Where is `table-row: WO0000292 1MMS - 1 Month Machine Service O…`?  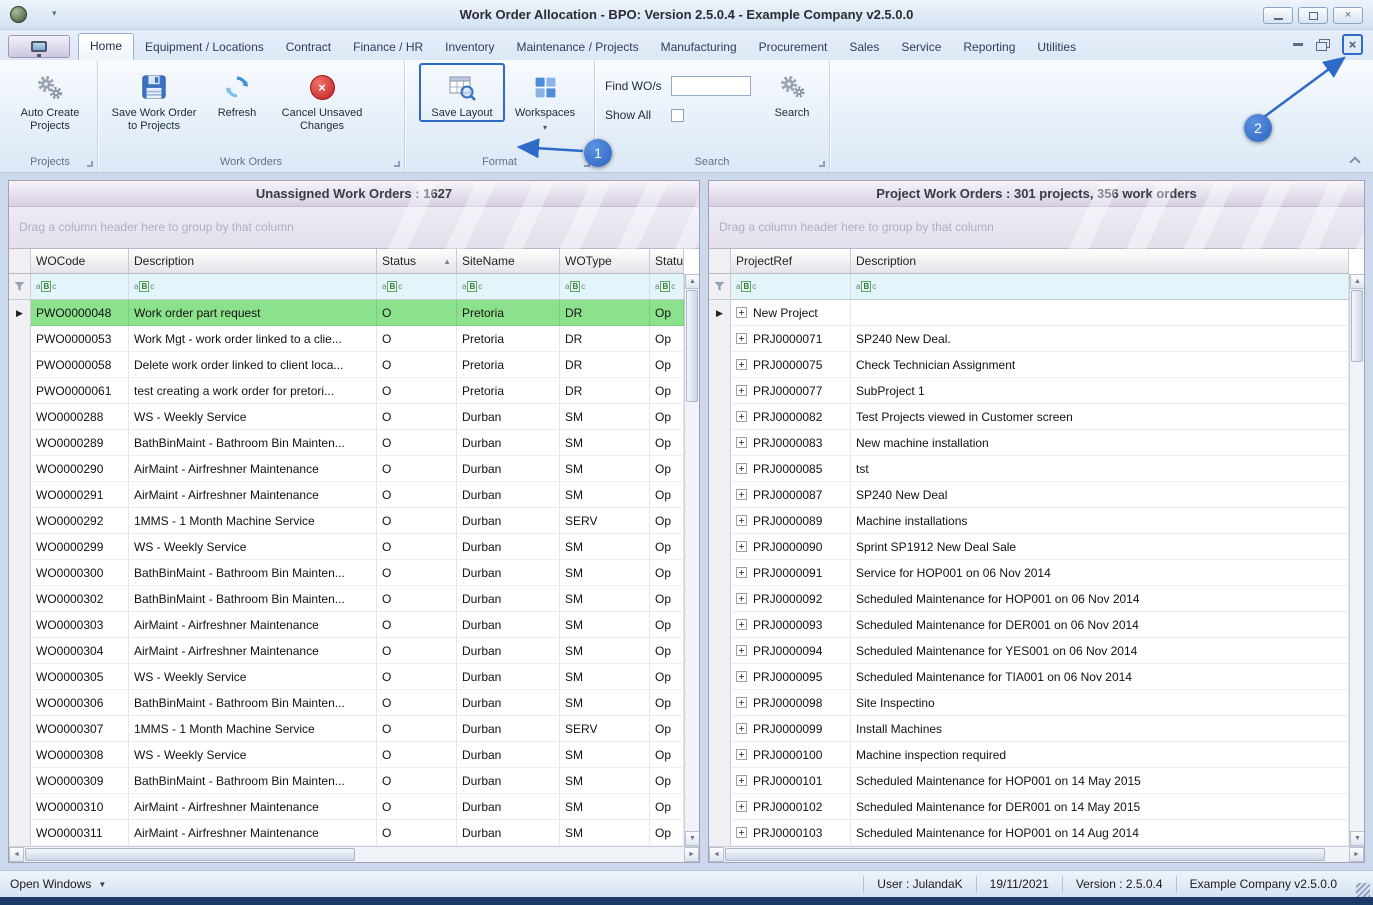 table-row: WO0000292 1MMS - 1 Month Machine Service O… is located at coordinates (346, 521).